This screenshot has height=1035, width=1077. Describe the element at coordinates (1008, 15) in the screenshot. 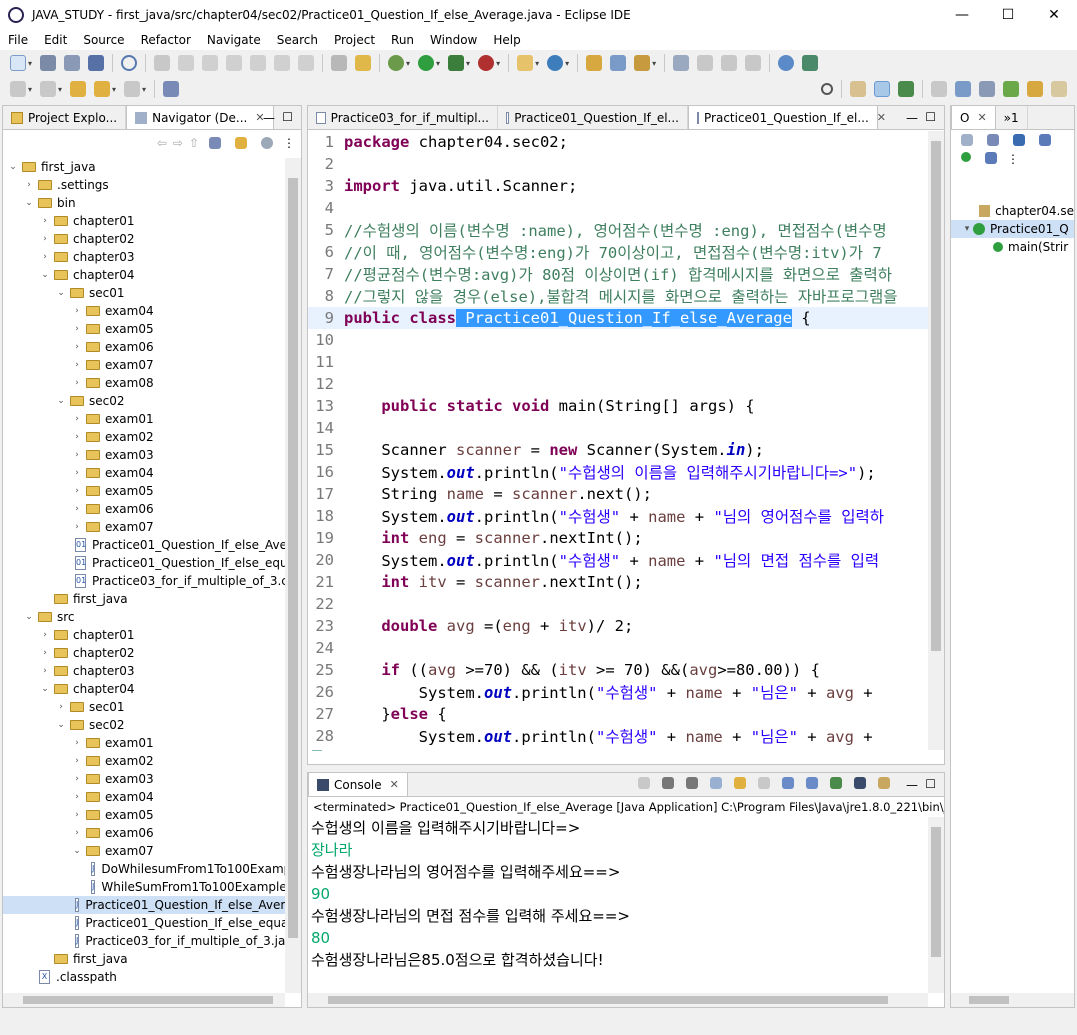

I see `maximize-button: ☐` at that location.